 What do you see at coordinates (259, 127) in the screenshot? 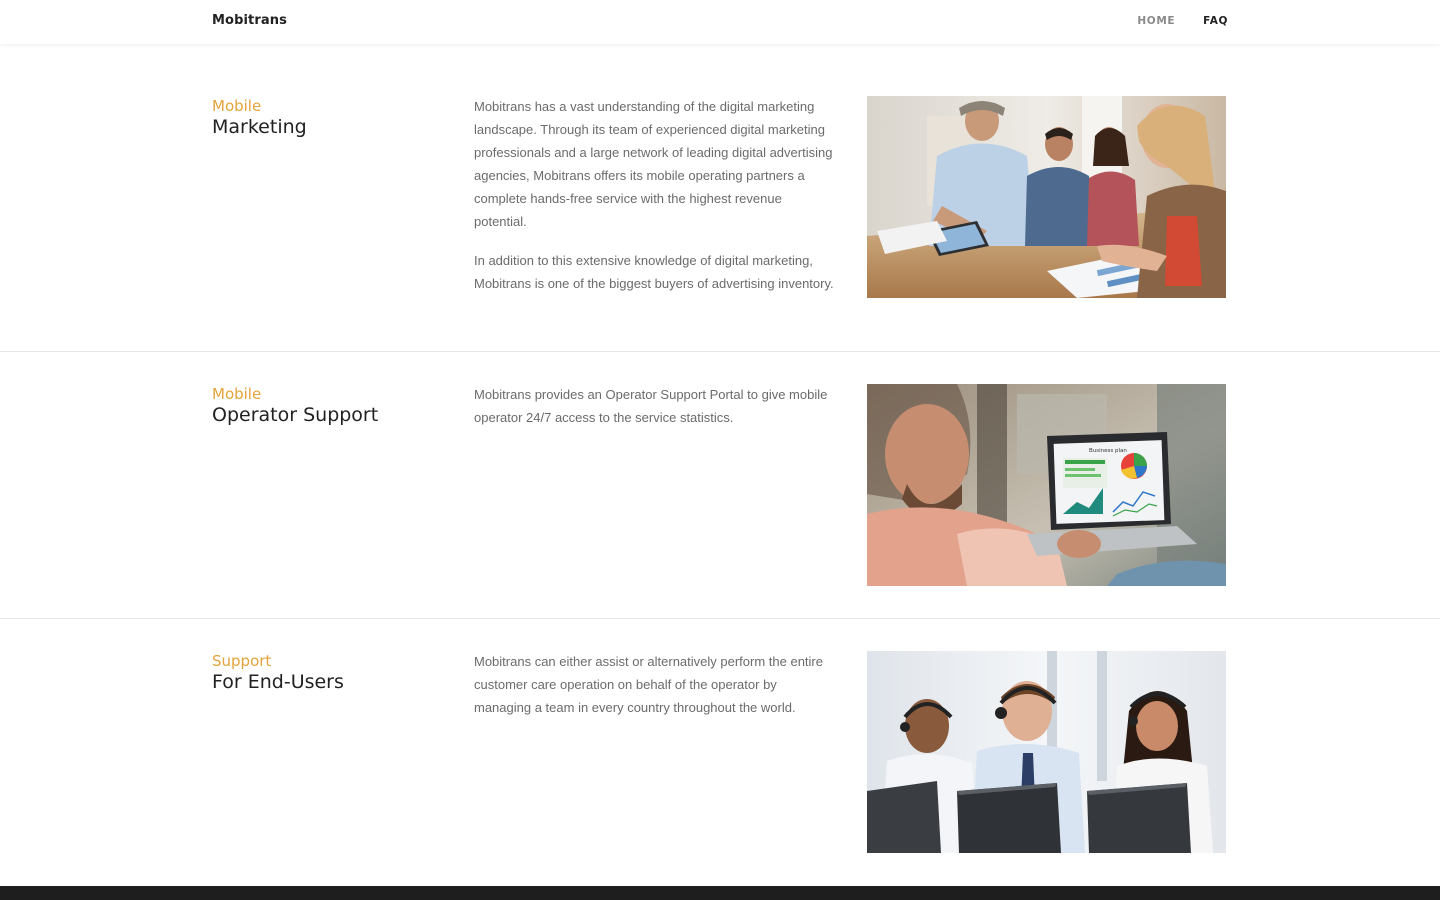
I see `section-heading: Marketing` at bounding box center [259, 127].